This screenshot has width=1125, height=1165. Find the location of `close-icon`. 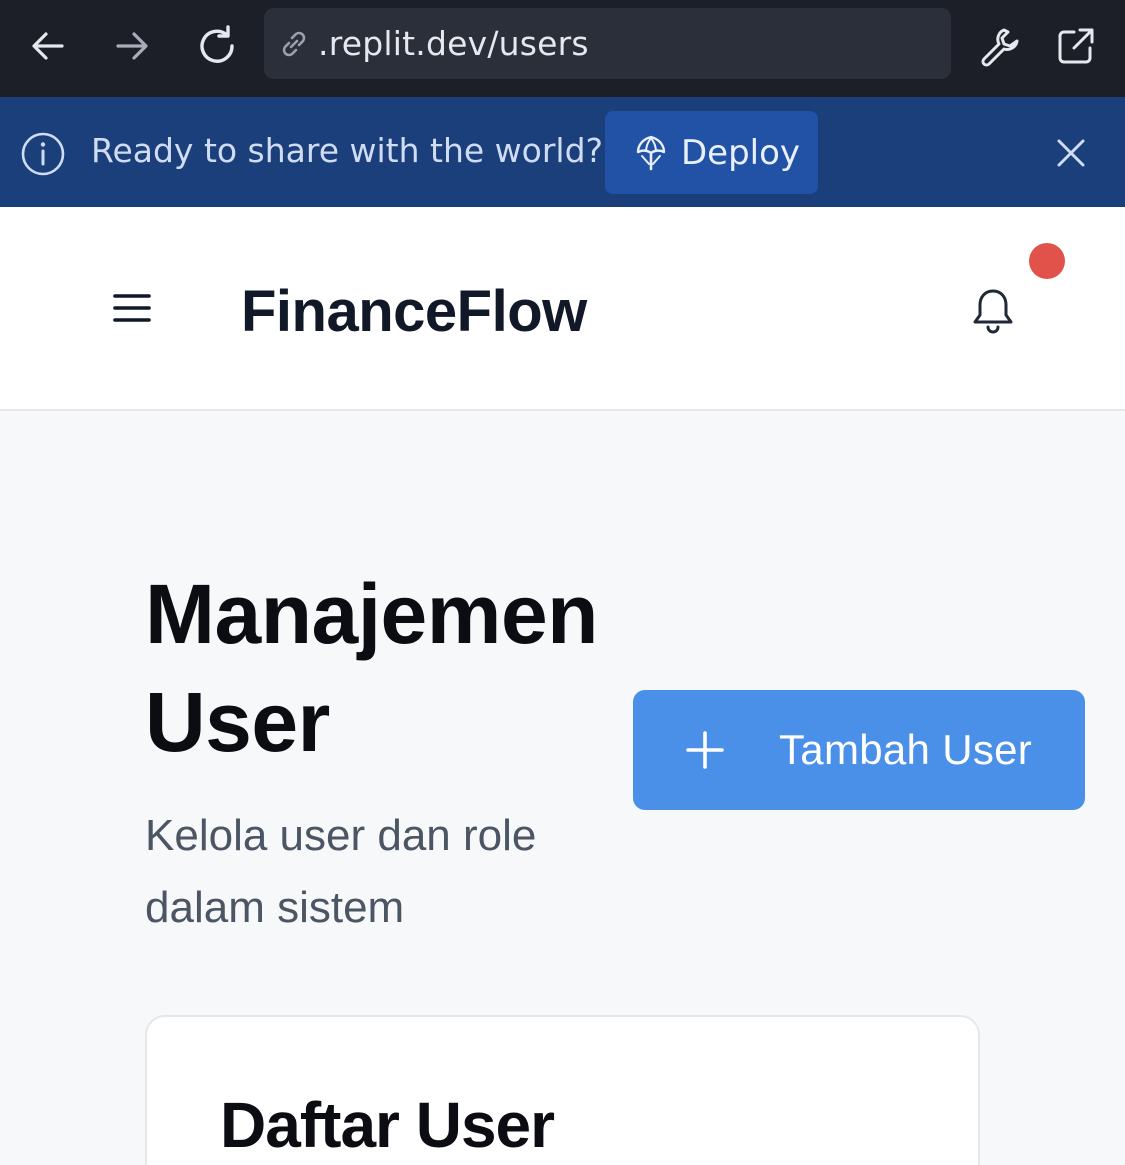

close-icon is located at coordinates (1071, 153).